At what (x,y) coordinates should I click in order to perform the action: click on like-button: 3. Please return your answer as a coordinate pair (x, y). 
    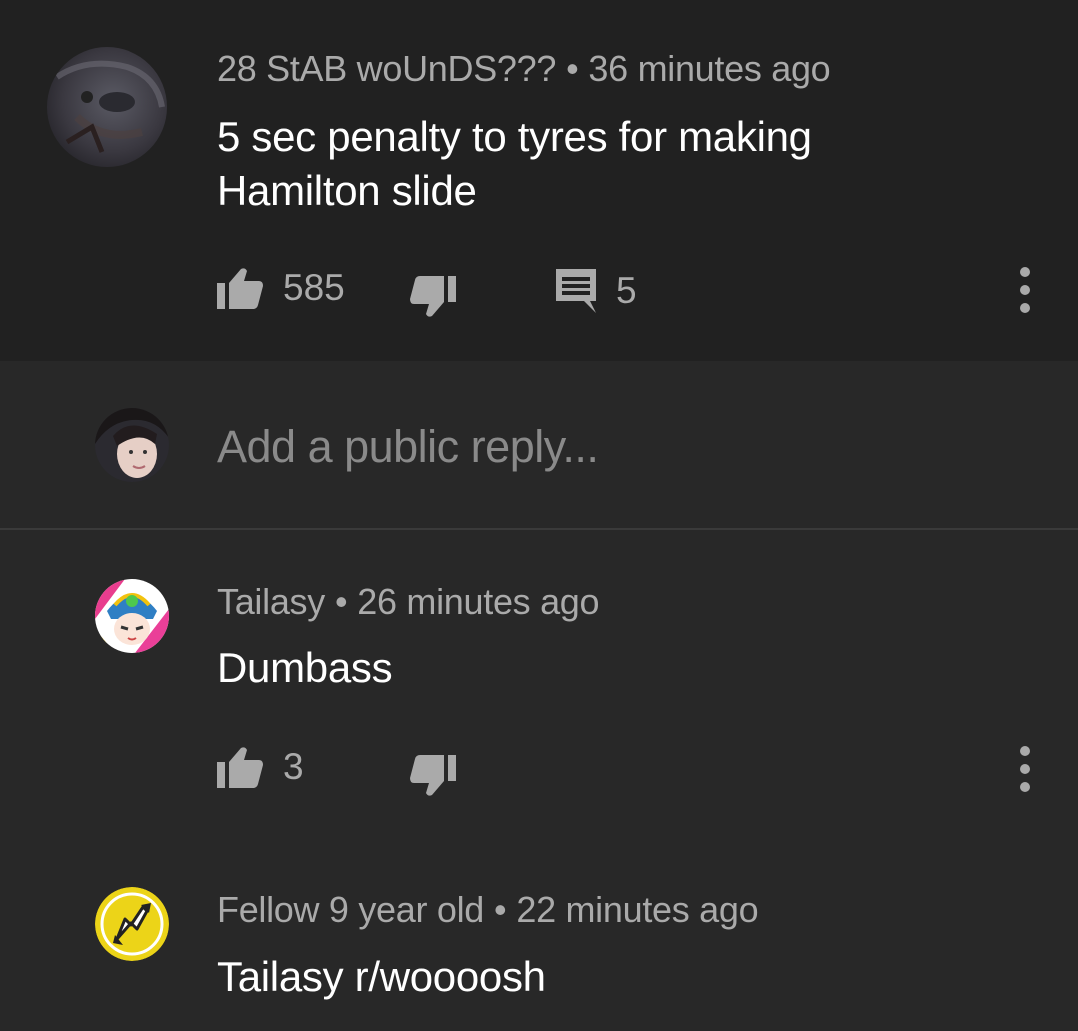
    Looking at the image, I should click on (260, 767).